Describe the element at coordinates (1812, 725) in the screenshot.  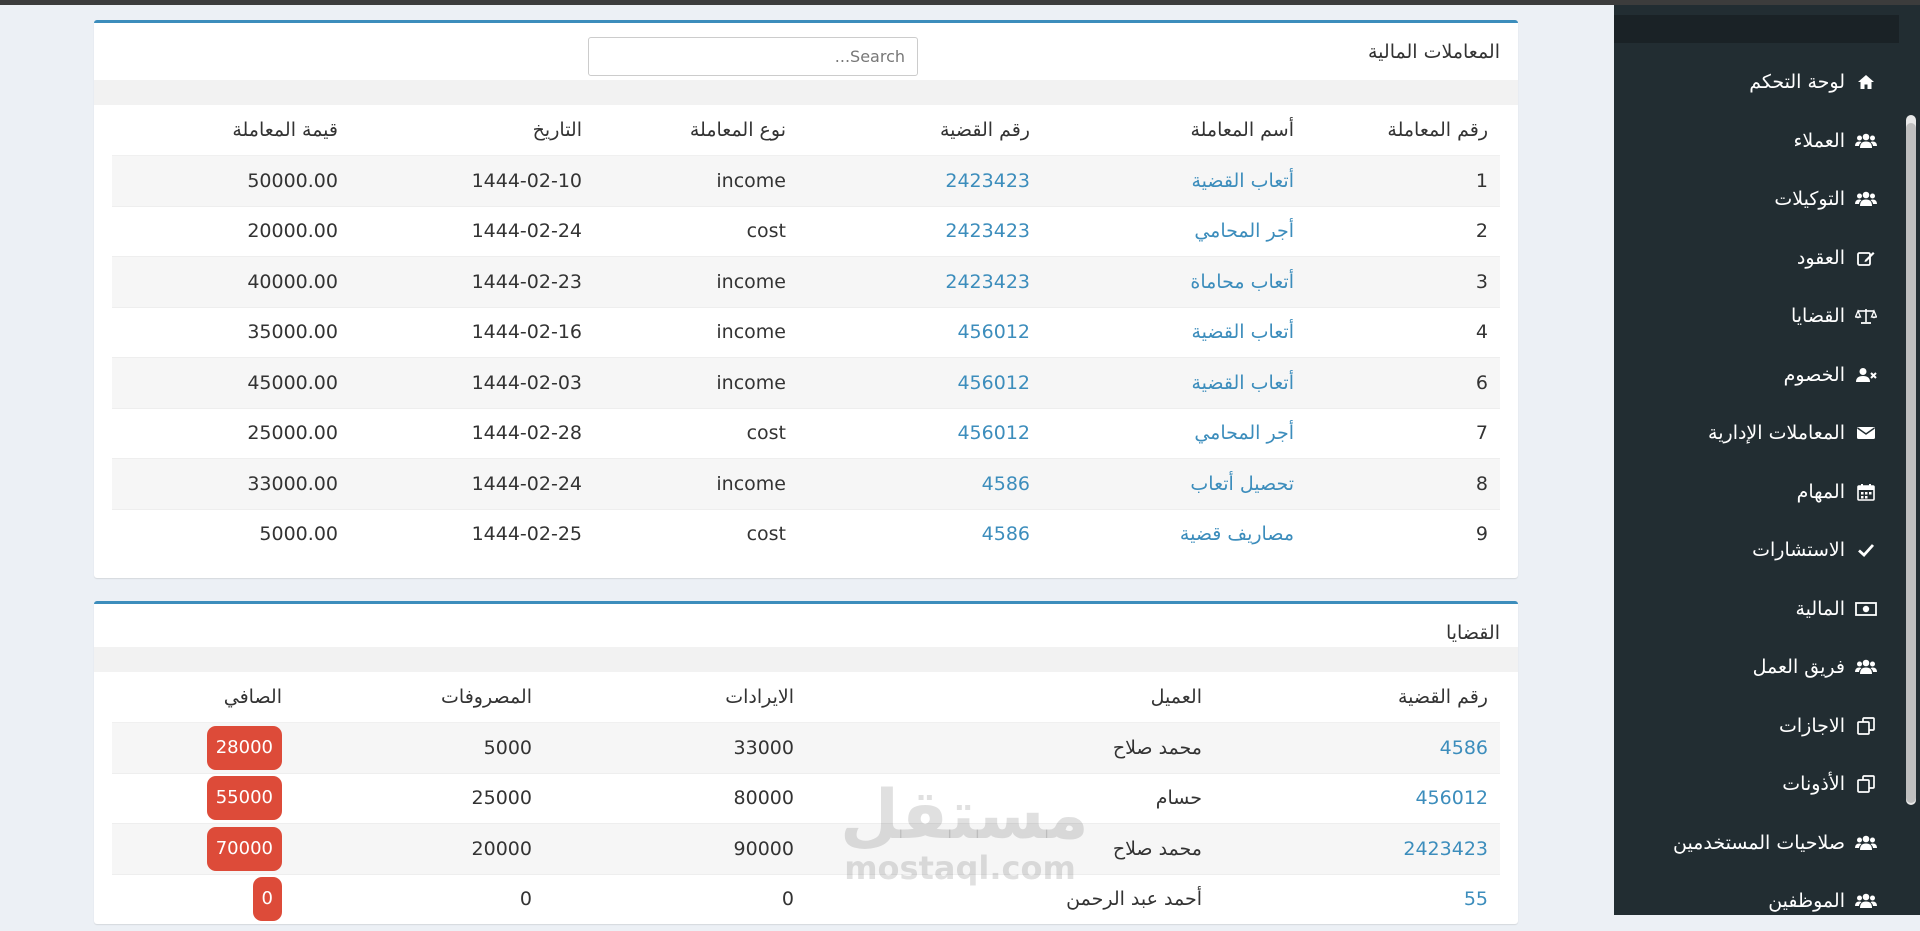
I see `sidebar-item-label: الاجازات` at that location.